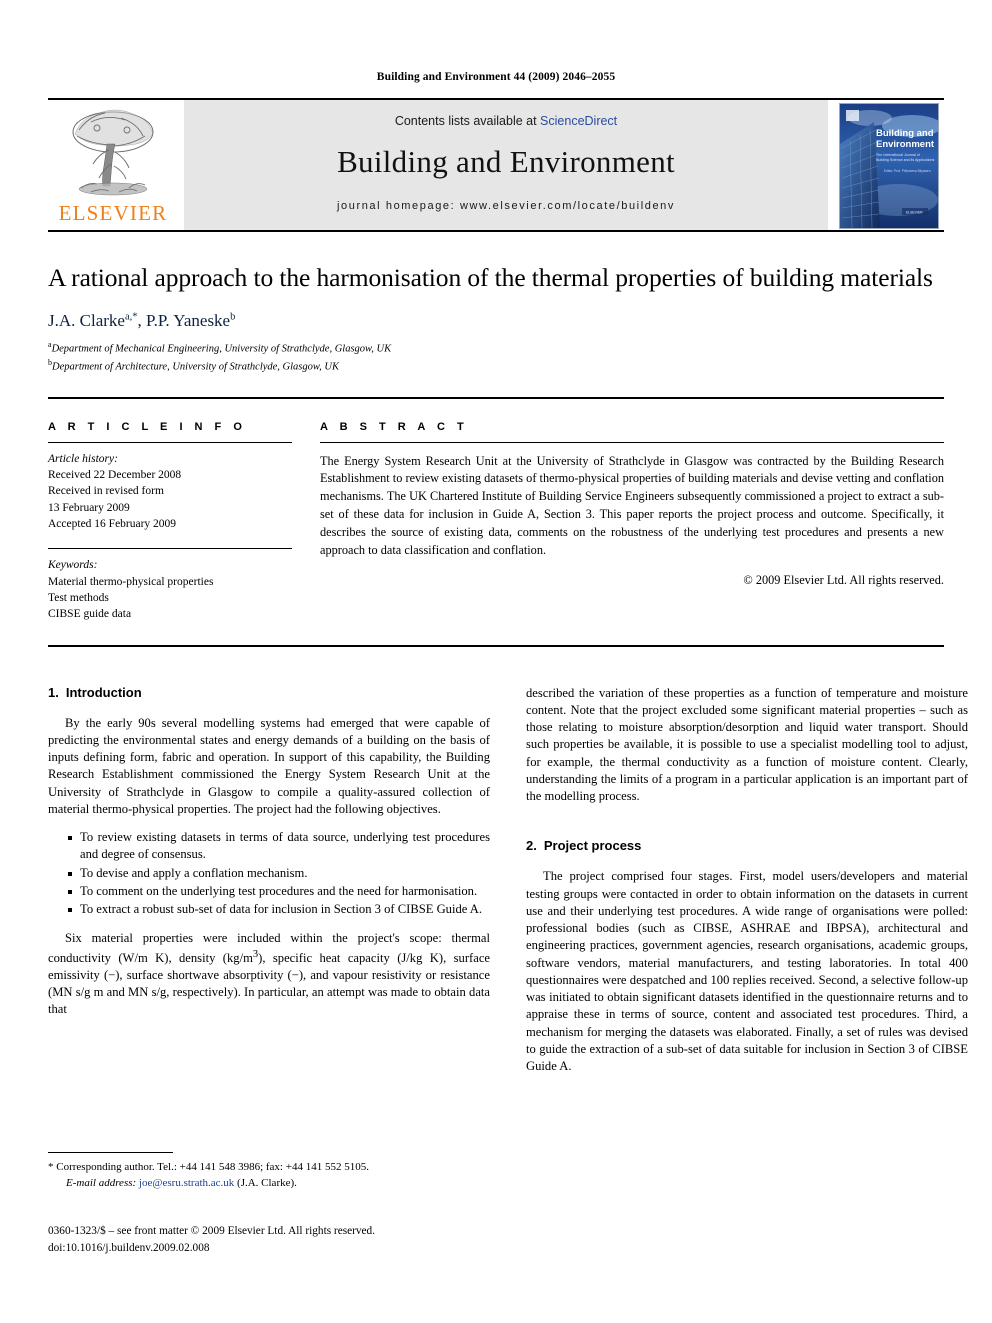  I want to click on svg-text: ELSEVIER, so click(914, 213).